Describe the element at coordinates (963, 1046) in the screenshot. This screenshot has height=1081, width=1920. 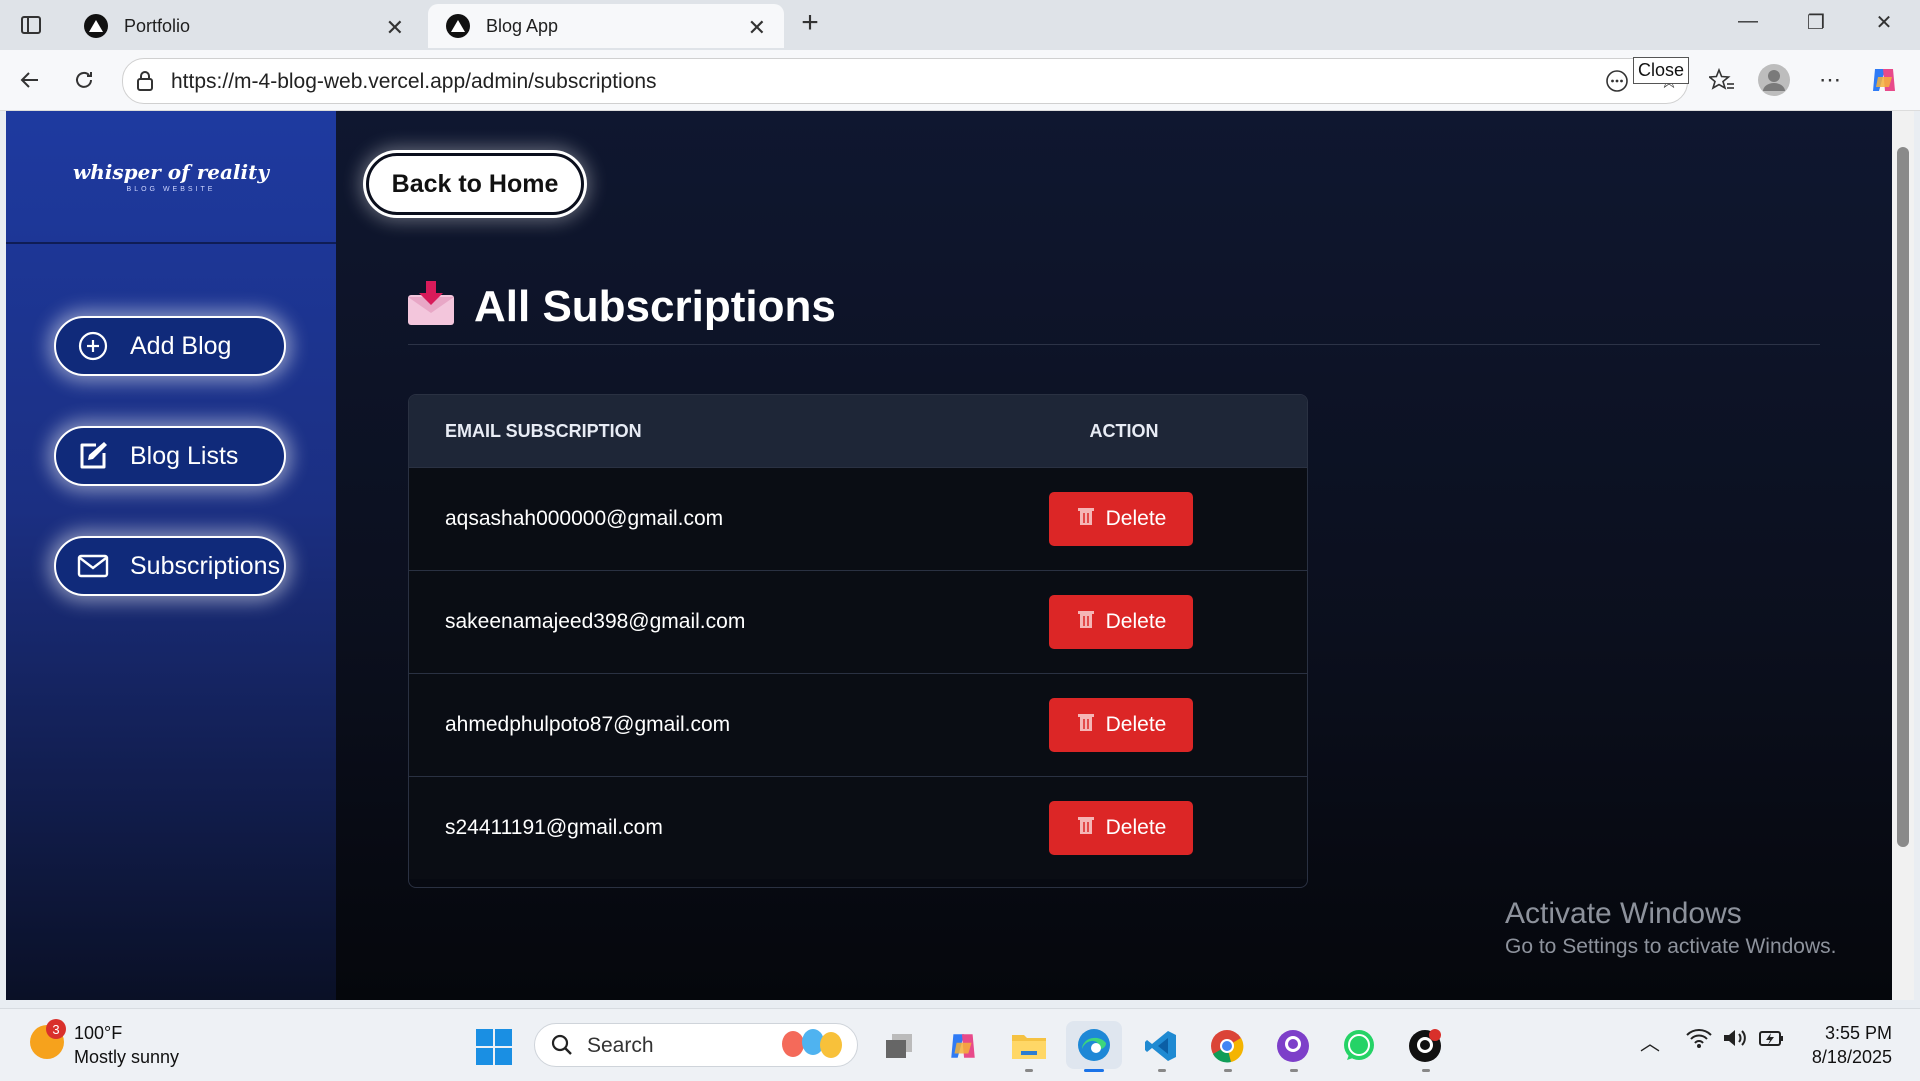
I see `copilot-app-icon` at that location.